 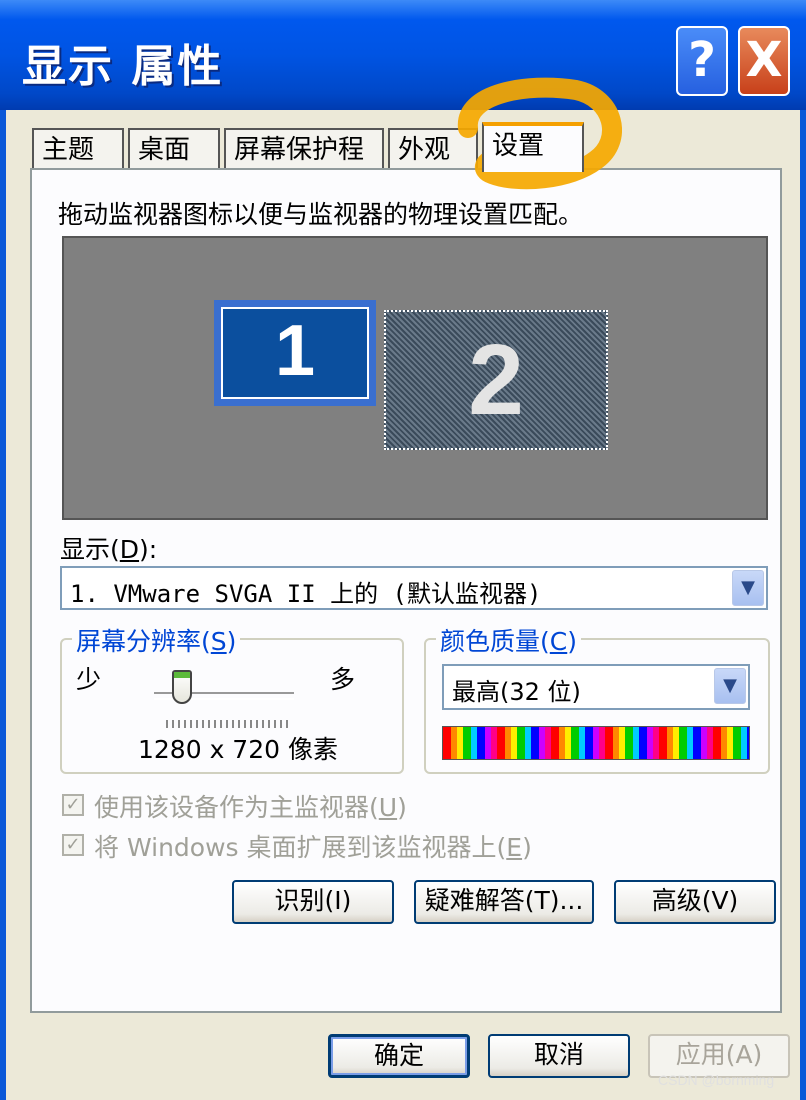 What do you see at coordinates (306, 594) in the screenshot?
I see `display-select-value: 1. VMware SVGA II 上的 (默认监视器)` at bounding box center [306, 594].